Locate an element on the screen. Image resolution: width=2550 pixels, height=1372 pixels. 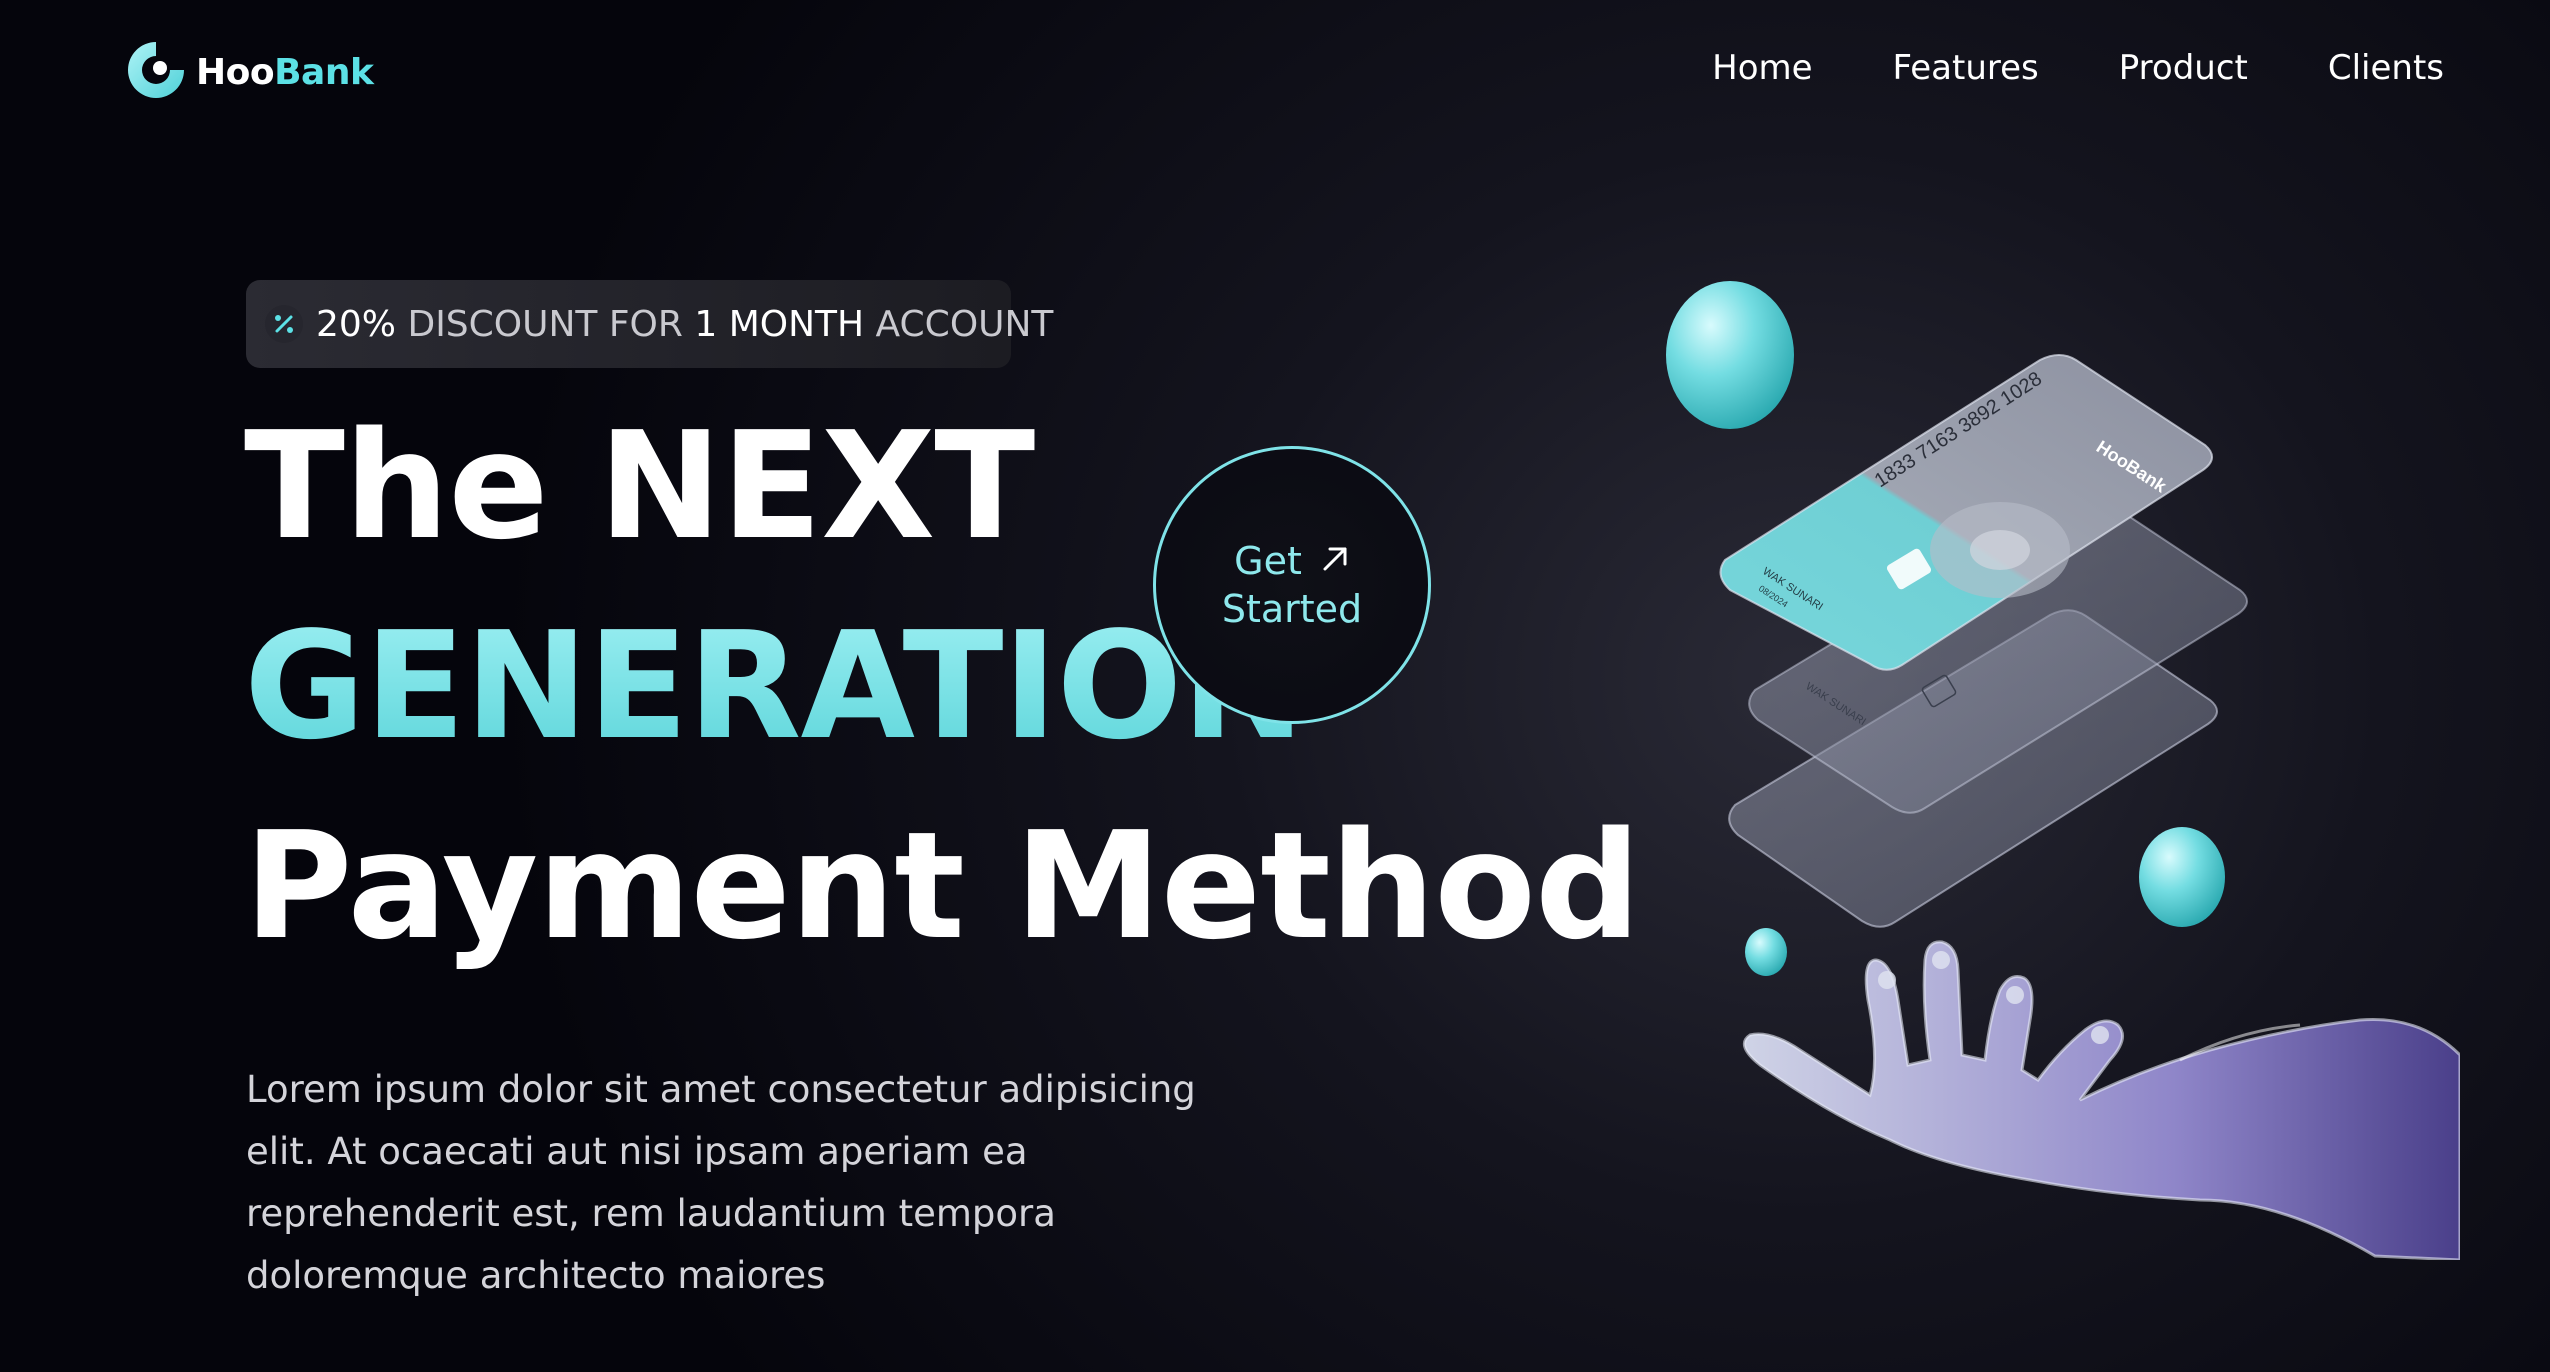
badge-text-1: DISCOUNT FOR is located at coordinates (545, 324).